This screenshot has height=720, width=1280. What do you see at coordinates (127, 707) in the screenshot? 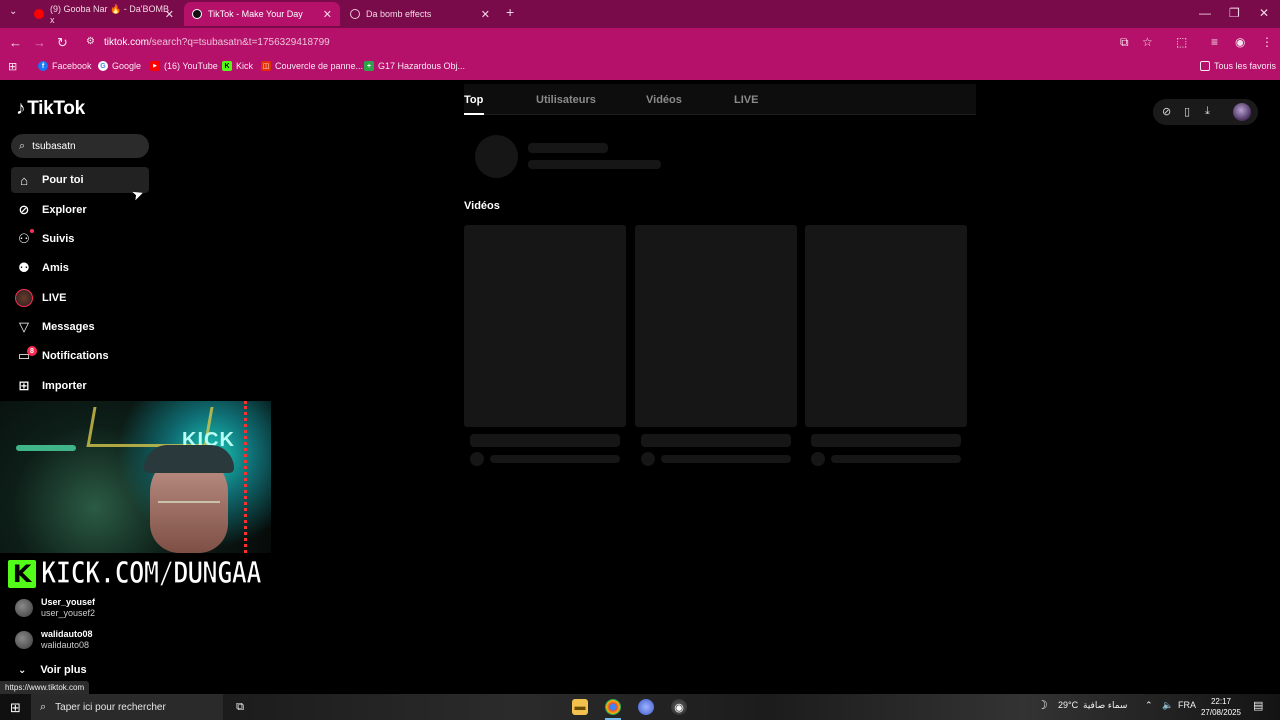
I see `taskbar-search-input: ⌕ Taper ici pour rechercher` at bounding box center [127, 707].